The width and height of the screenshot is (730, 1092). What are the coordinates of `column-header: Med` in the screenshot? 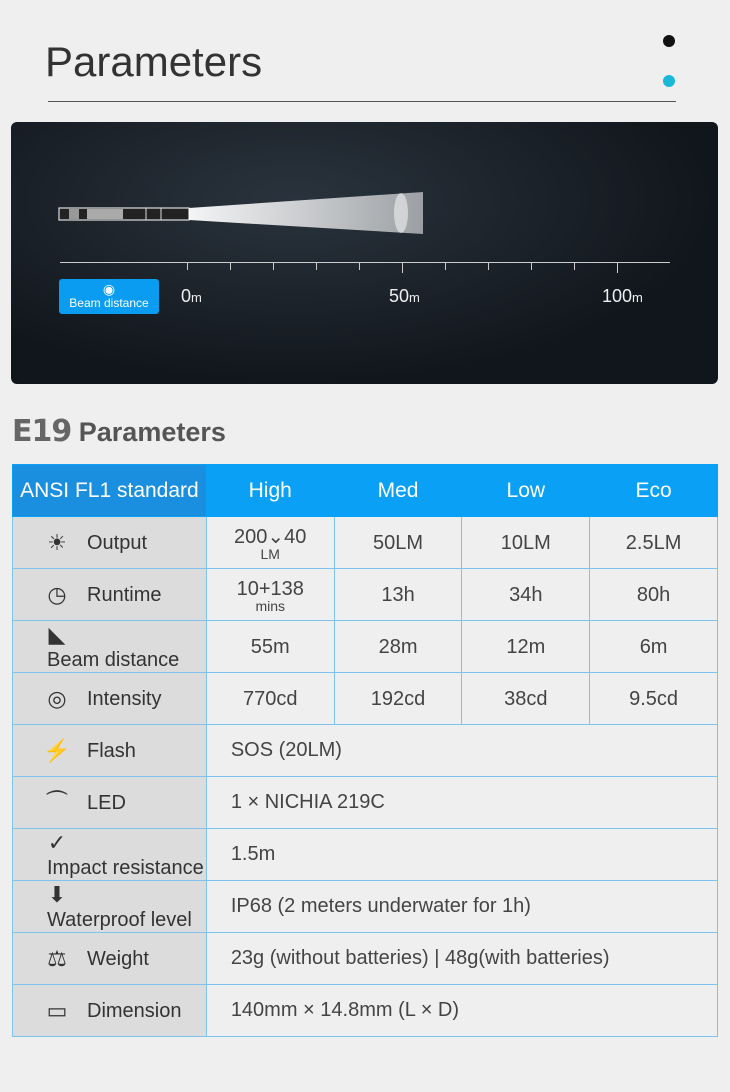 It's located at (398, 490).